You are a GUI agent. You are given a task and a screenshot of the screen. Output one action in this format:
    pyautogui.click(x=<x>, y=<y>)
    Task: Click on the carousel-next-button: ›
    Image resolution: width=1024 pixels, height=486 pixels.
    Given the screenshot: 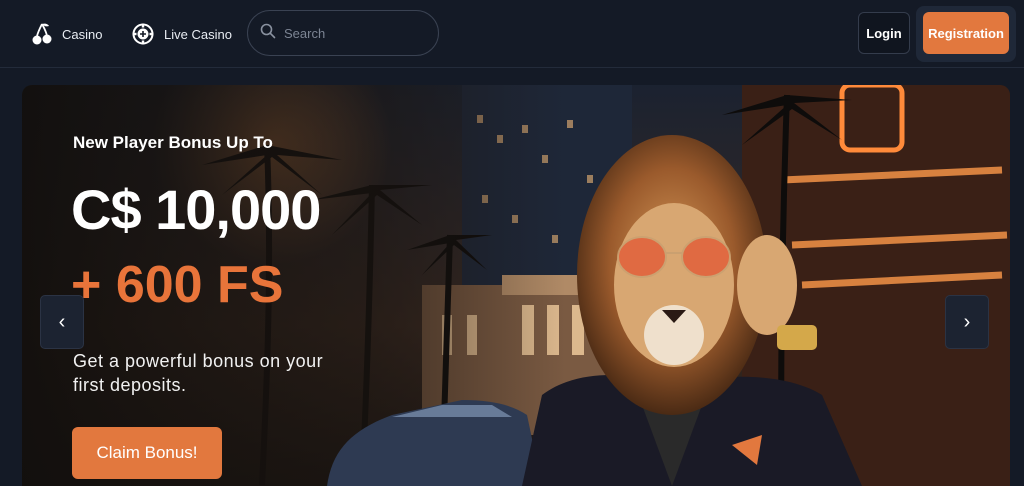 What is the action you would take?
    pyautogui.click(x=967, y=322)
    